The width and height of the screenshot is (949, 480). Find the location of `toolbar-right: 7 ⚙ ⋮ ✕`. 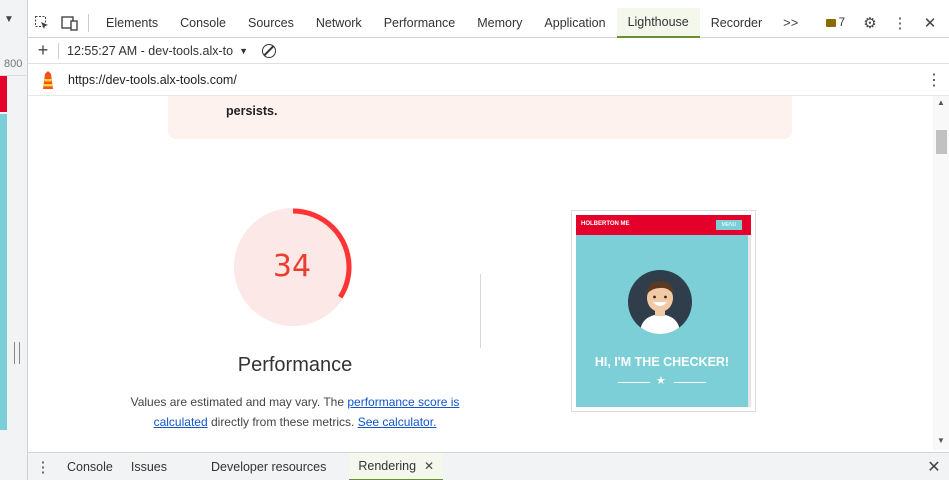

toolbar-right: 7 ⚙ ⋮ ✕ is located at coordinates (883, 23).